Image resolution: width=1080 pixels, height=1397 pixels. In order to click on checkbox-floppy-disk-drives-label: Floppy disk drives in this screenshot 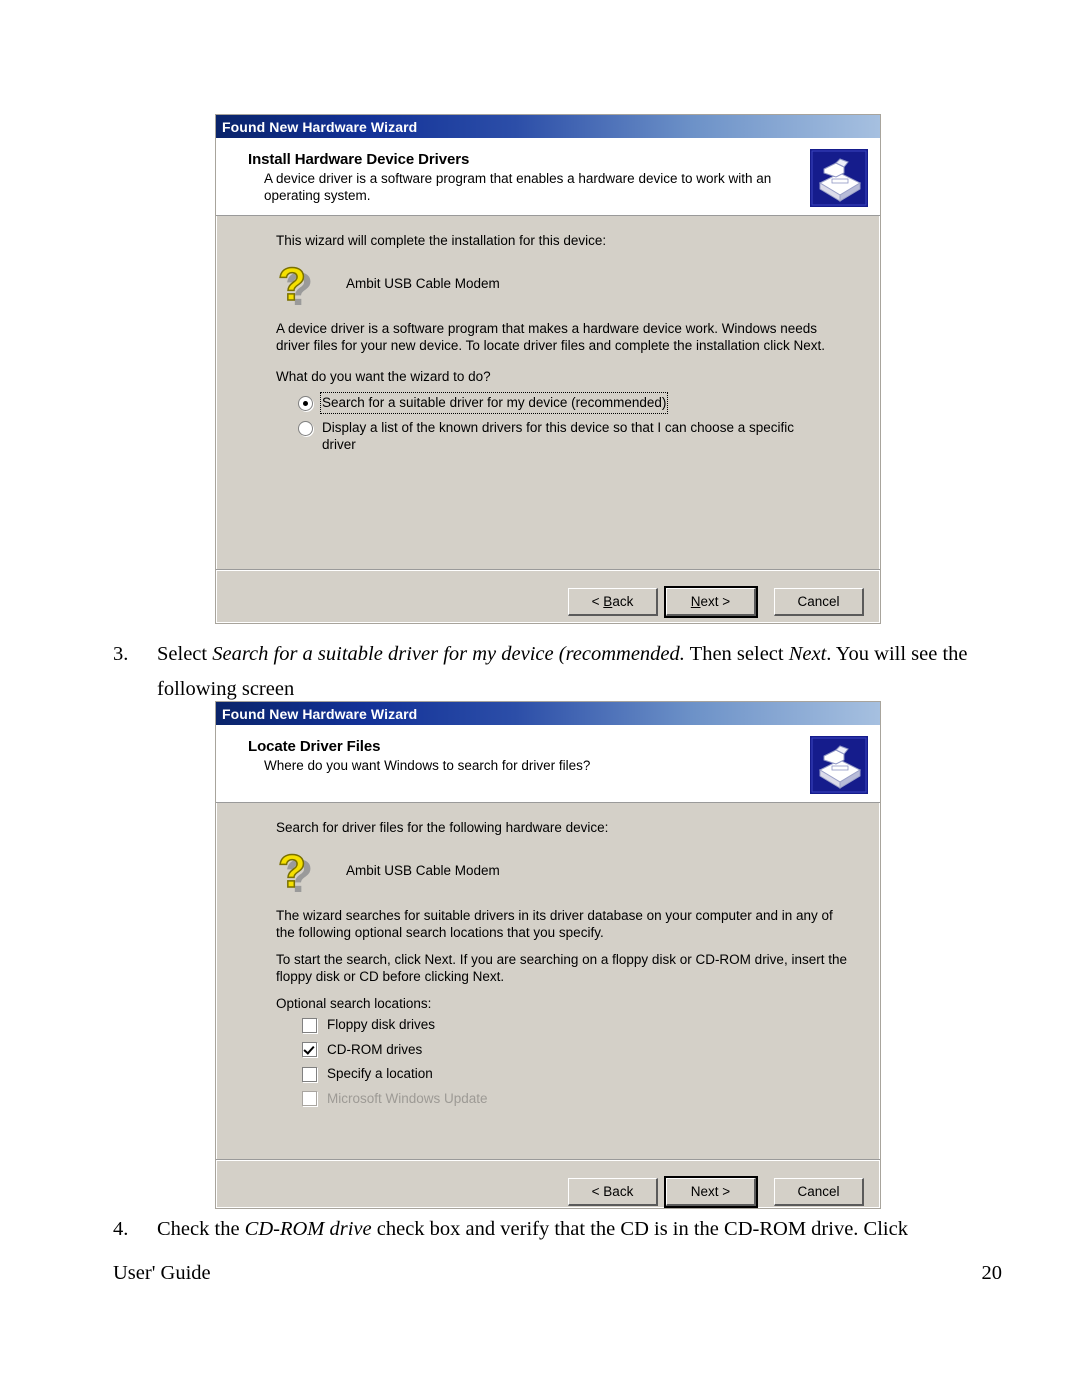, I will do `click(381, 1025)`.